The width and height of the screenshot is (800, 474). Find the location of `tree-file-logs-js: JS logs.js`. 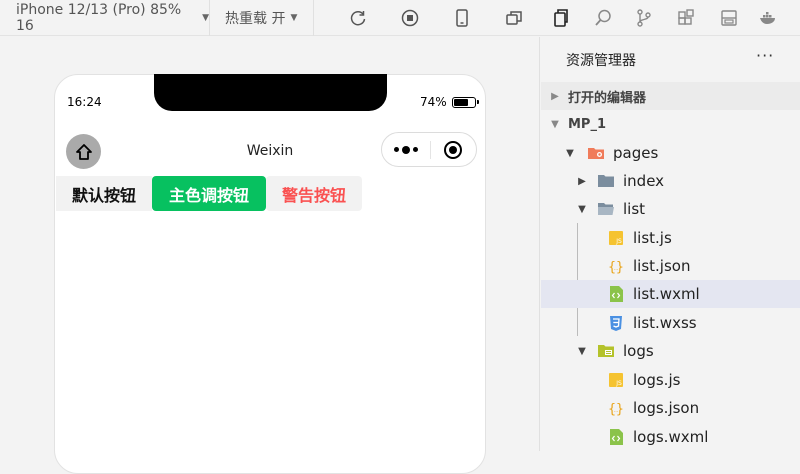

tree-file-logs-js: JS logs.js is located at coordinates (670, 380).